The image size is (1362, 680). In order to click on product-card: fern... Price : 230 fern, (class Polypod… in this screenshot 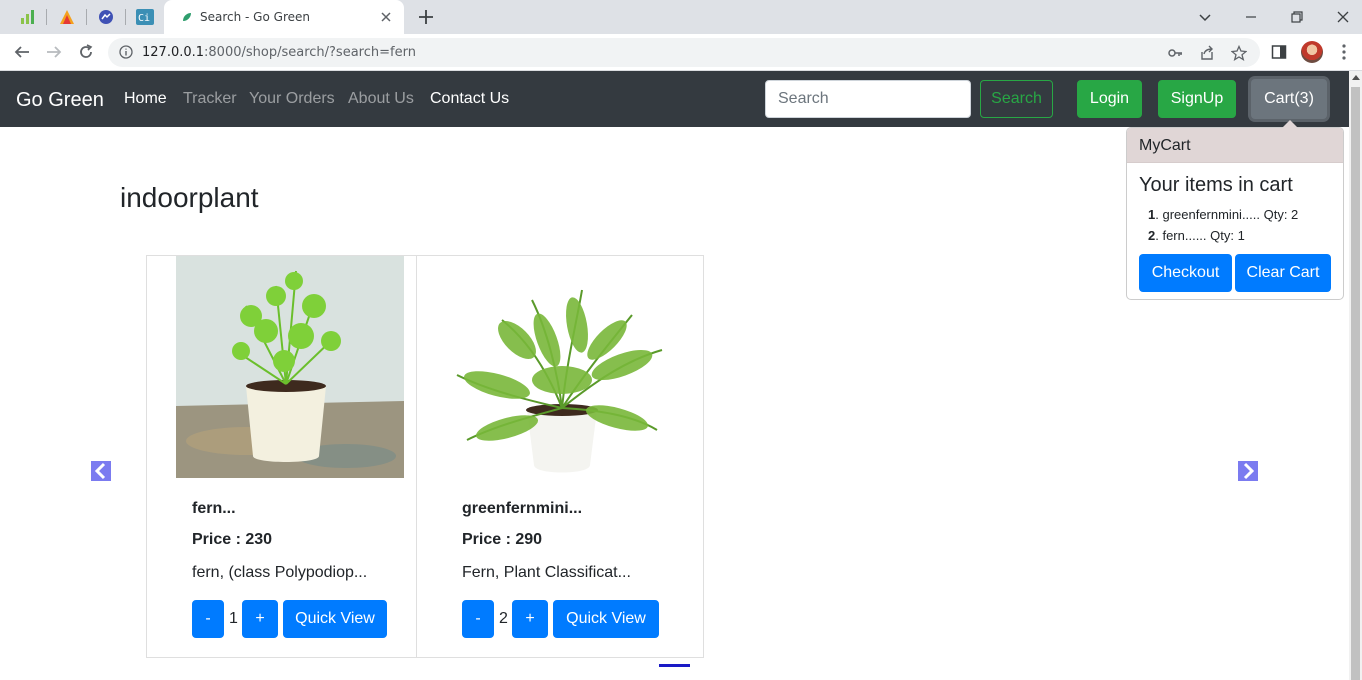, I will do `click(281, 456)`.